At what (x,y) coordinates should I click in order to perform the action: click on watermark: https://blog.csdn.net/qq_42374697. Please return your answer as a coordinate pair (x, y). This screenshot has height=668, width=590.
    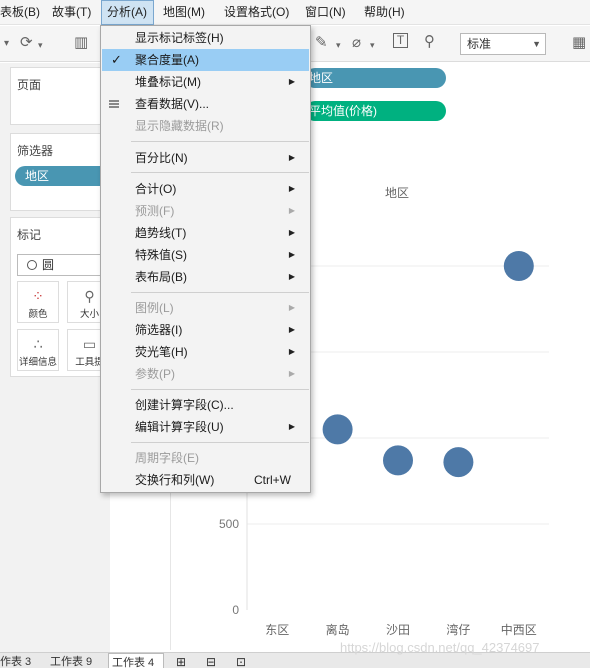
    Looking at the image, I should click on (440, 647).